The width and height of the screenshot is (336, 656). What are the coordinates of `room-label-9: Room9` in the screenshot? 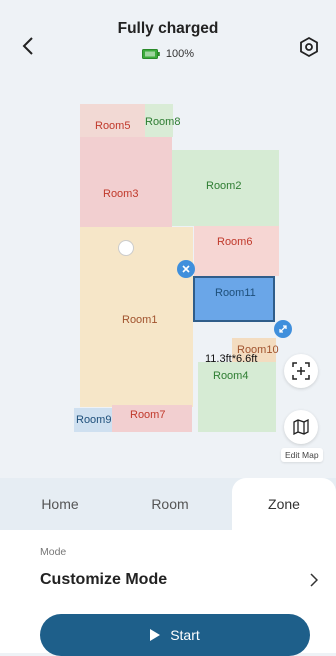 It's located at (94, 420).